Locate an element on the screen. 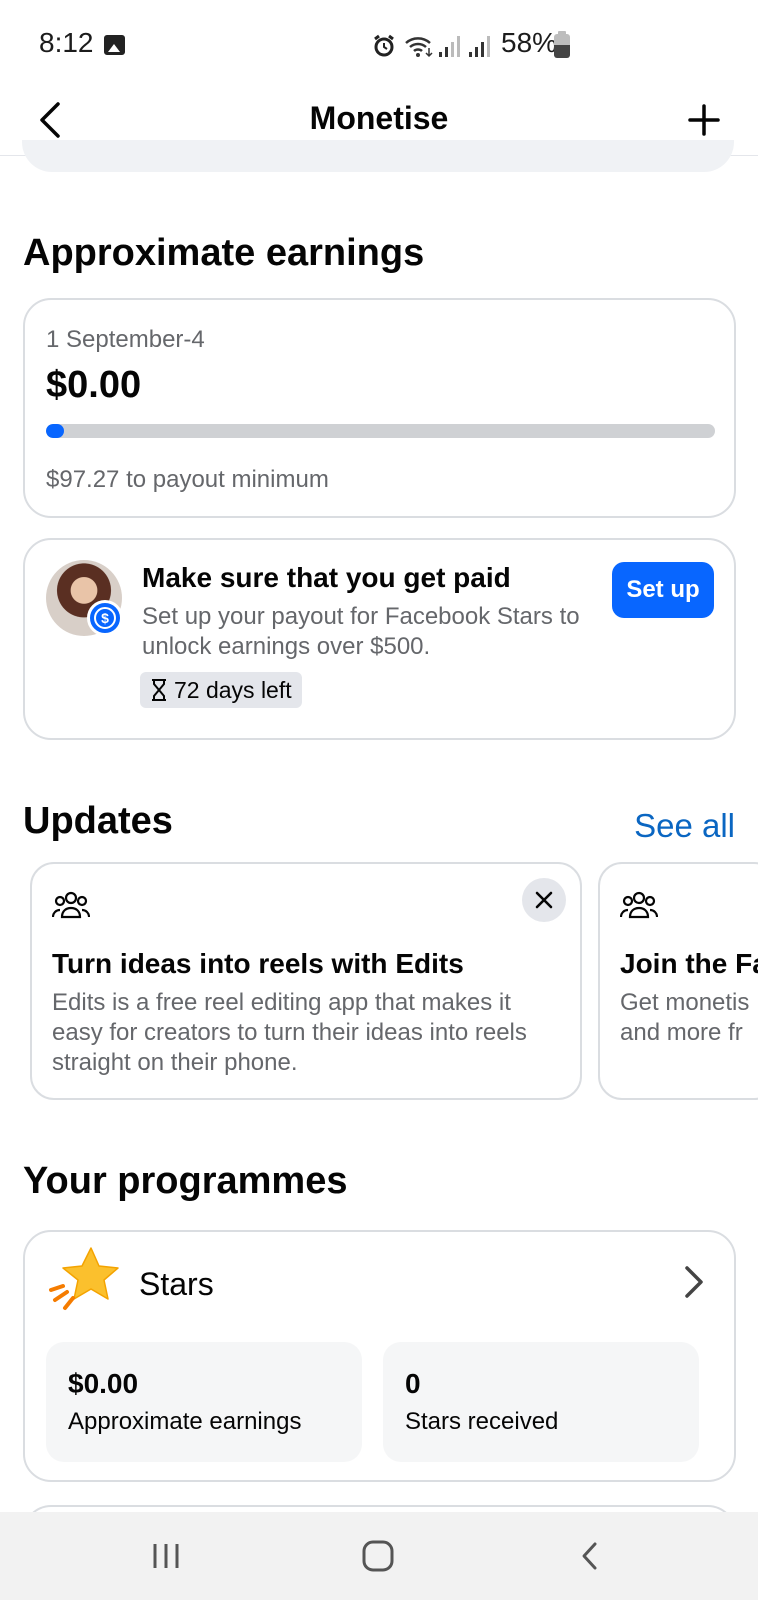 The image size is (758, 1600). close-icon is located at coordinates (544, 900).